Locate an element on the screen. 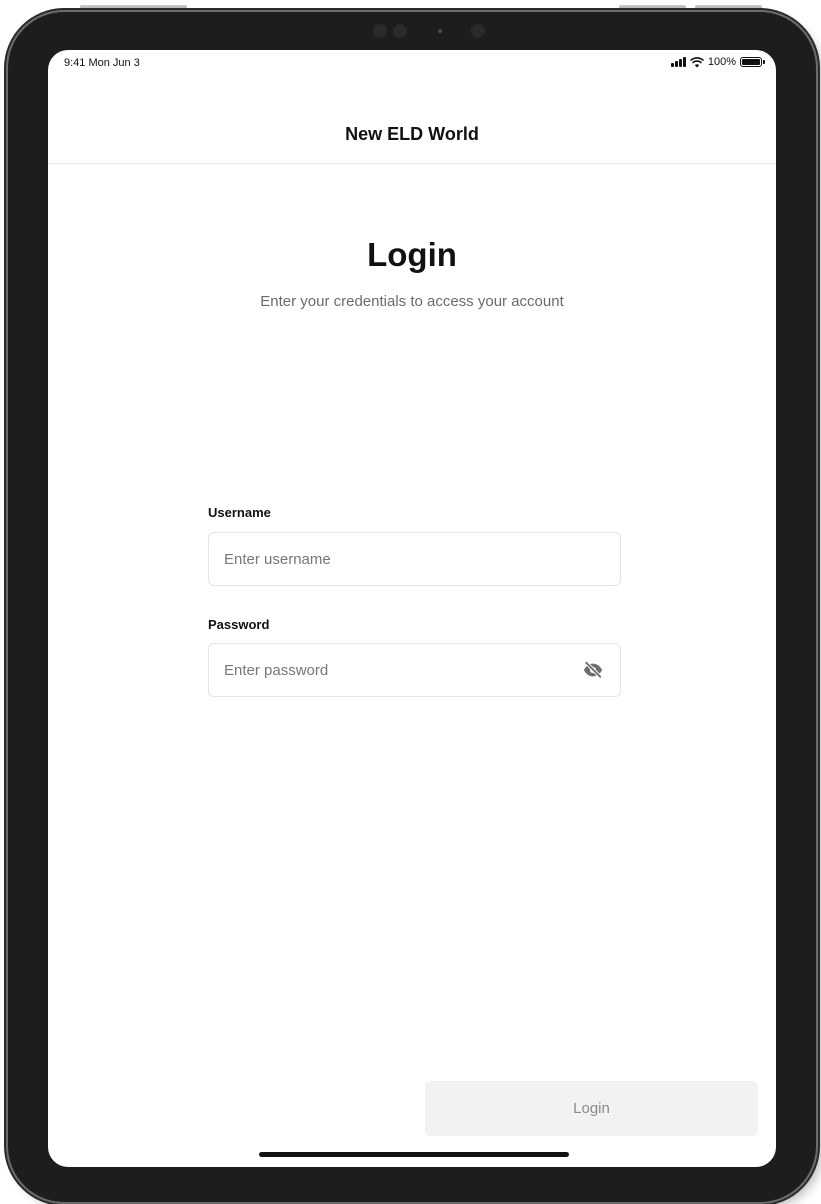  navigation-bar: New ELD World is located at coordinates (412, 120).